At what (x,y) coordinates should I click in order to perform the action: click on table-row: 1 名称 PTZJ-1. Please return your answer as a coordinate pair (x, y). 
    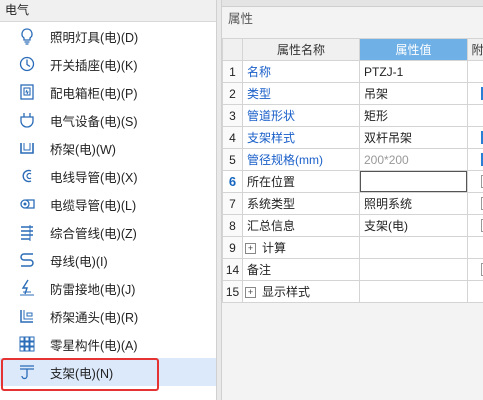
    Looking at the image, I should click on (352, 71).